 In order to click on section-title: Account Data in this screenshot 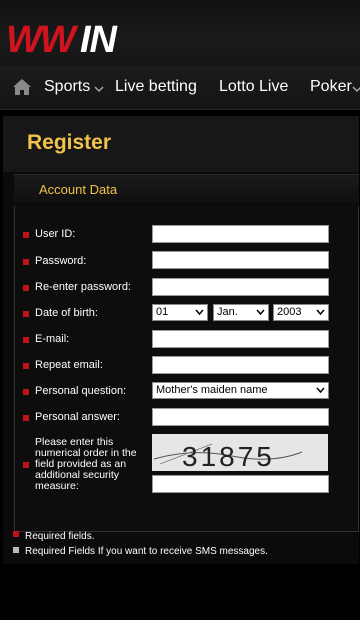, I will do `click(78, 189)`.